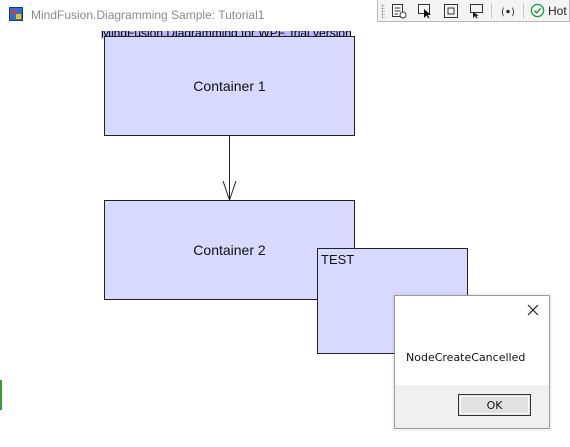 Image resolution: width=570 pixels, height=447 pixels. I want to click on binding-icon: (), so click(508, 10).